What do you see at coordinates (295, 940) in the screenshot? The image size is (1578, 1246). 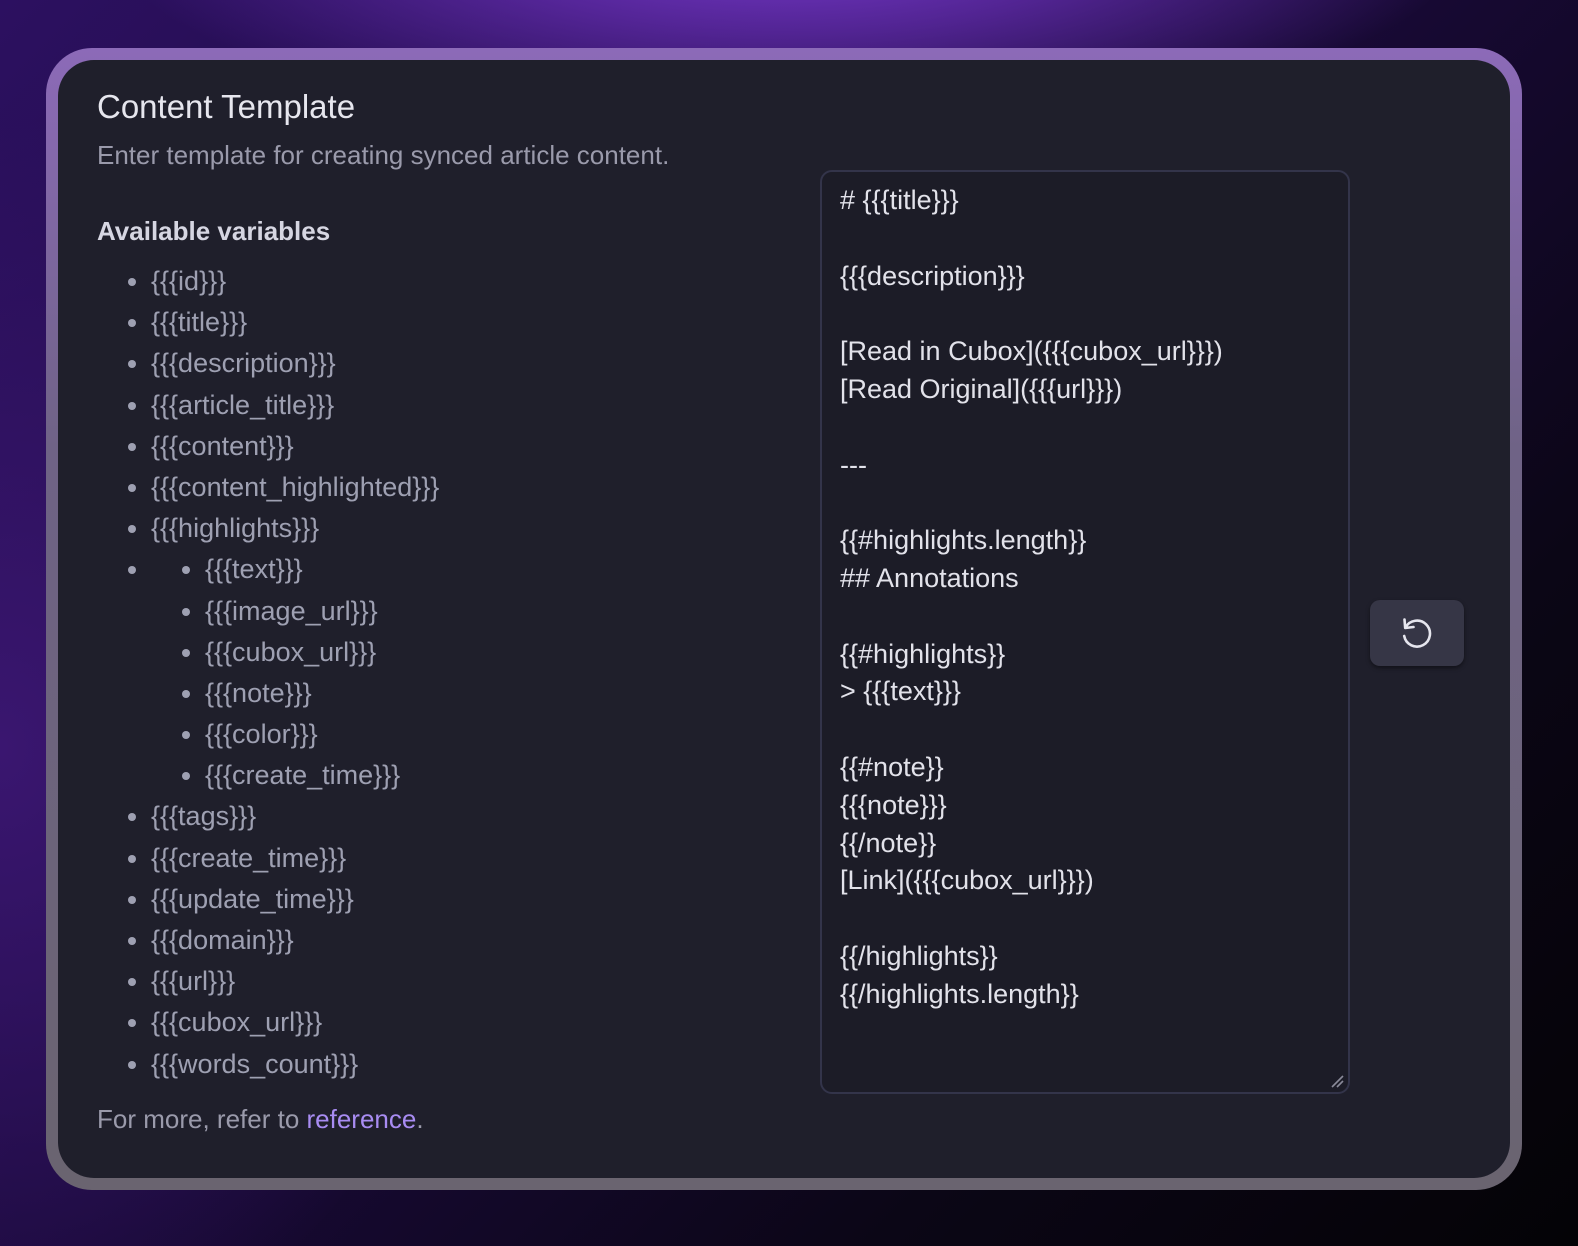 I see `variable-item: {{{domain}}}` at bounding box center [295, 940].